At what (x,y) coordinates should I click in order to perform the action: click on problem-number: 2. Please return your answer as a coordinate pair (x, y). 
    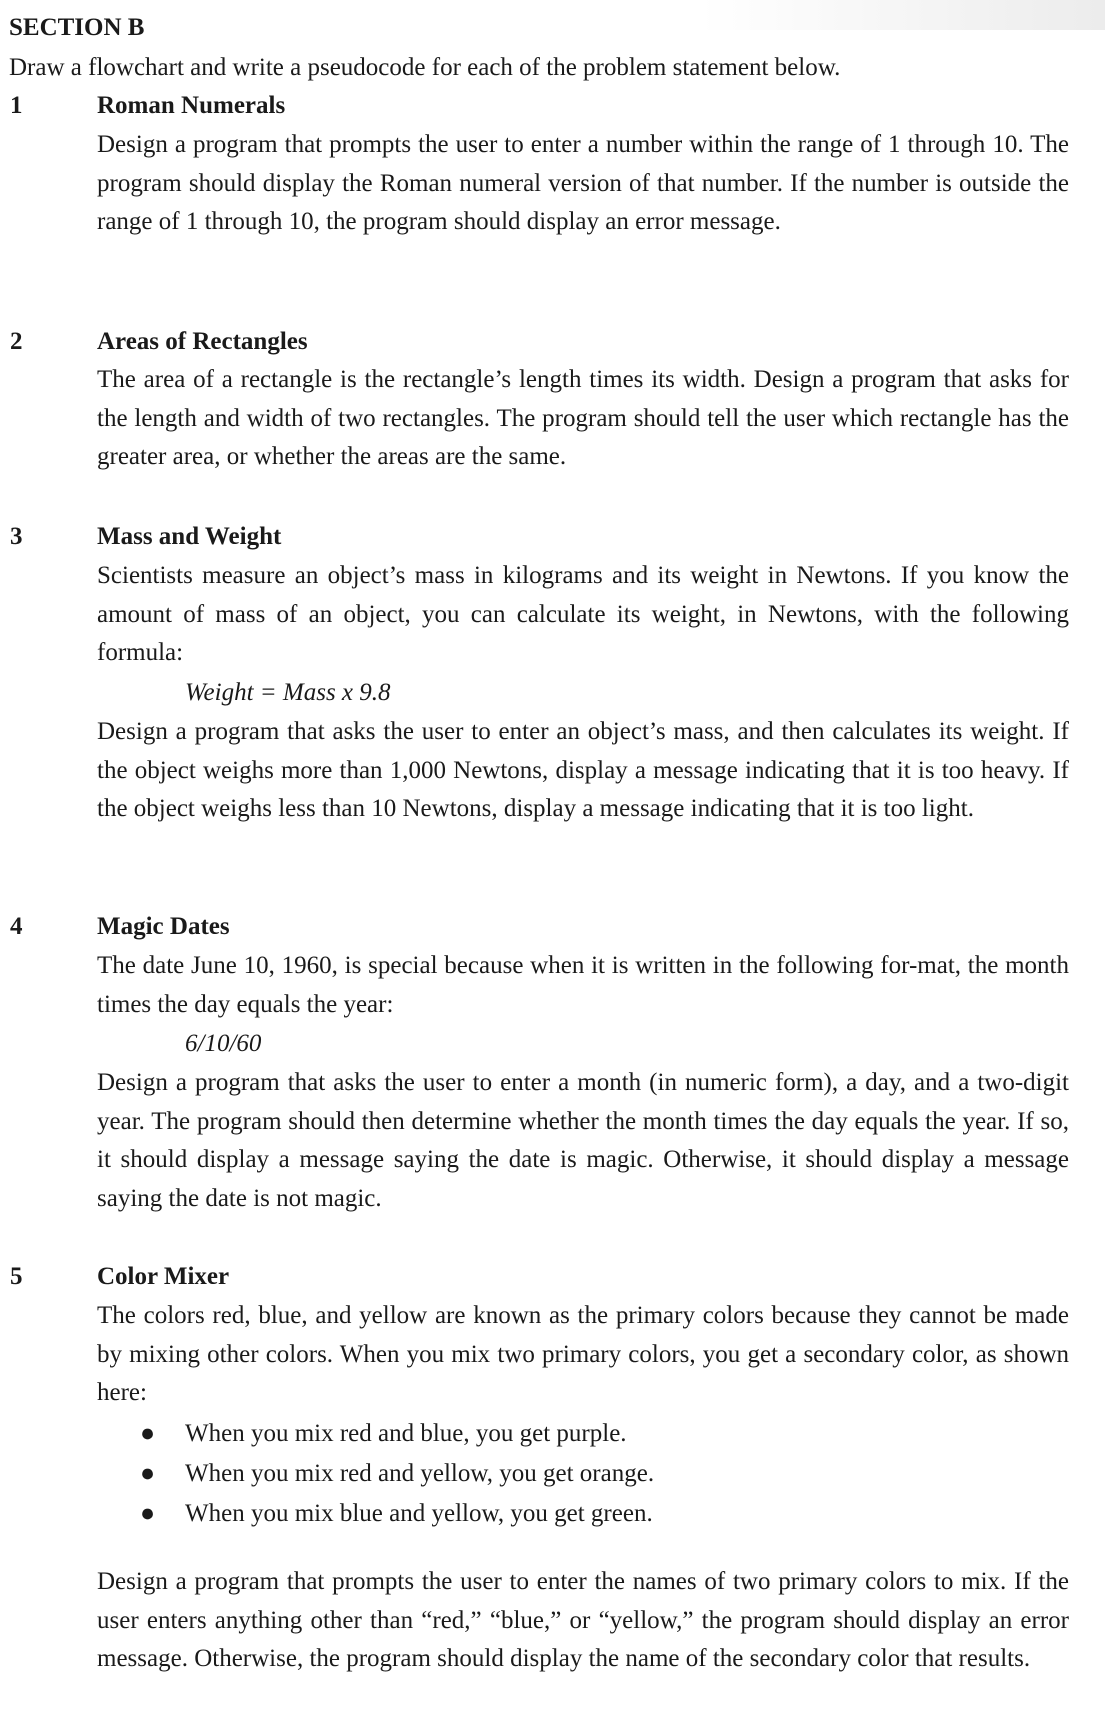
    Looking at the image, I should click on (16, 341).